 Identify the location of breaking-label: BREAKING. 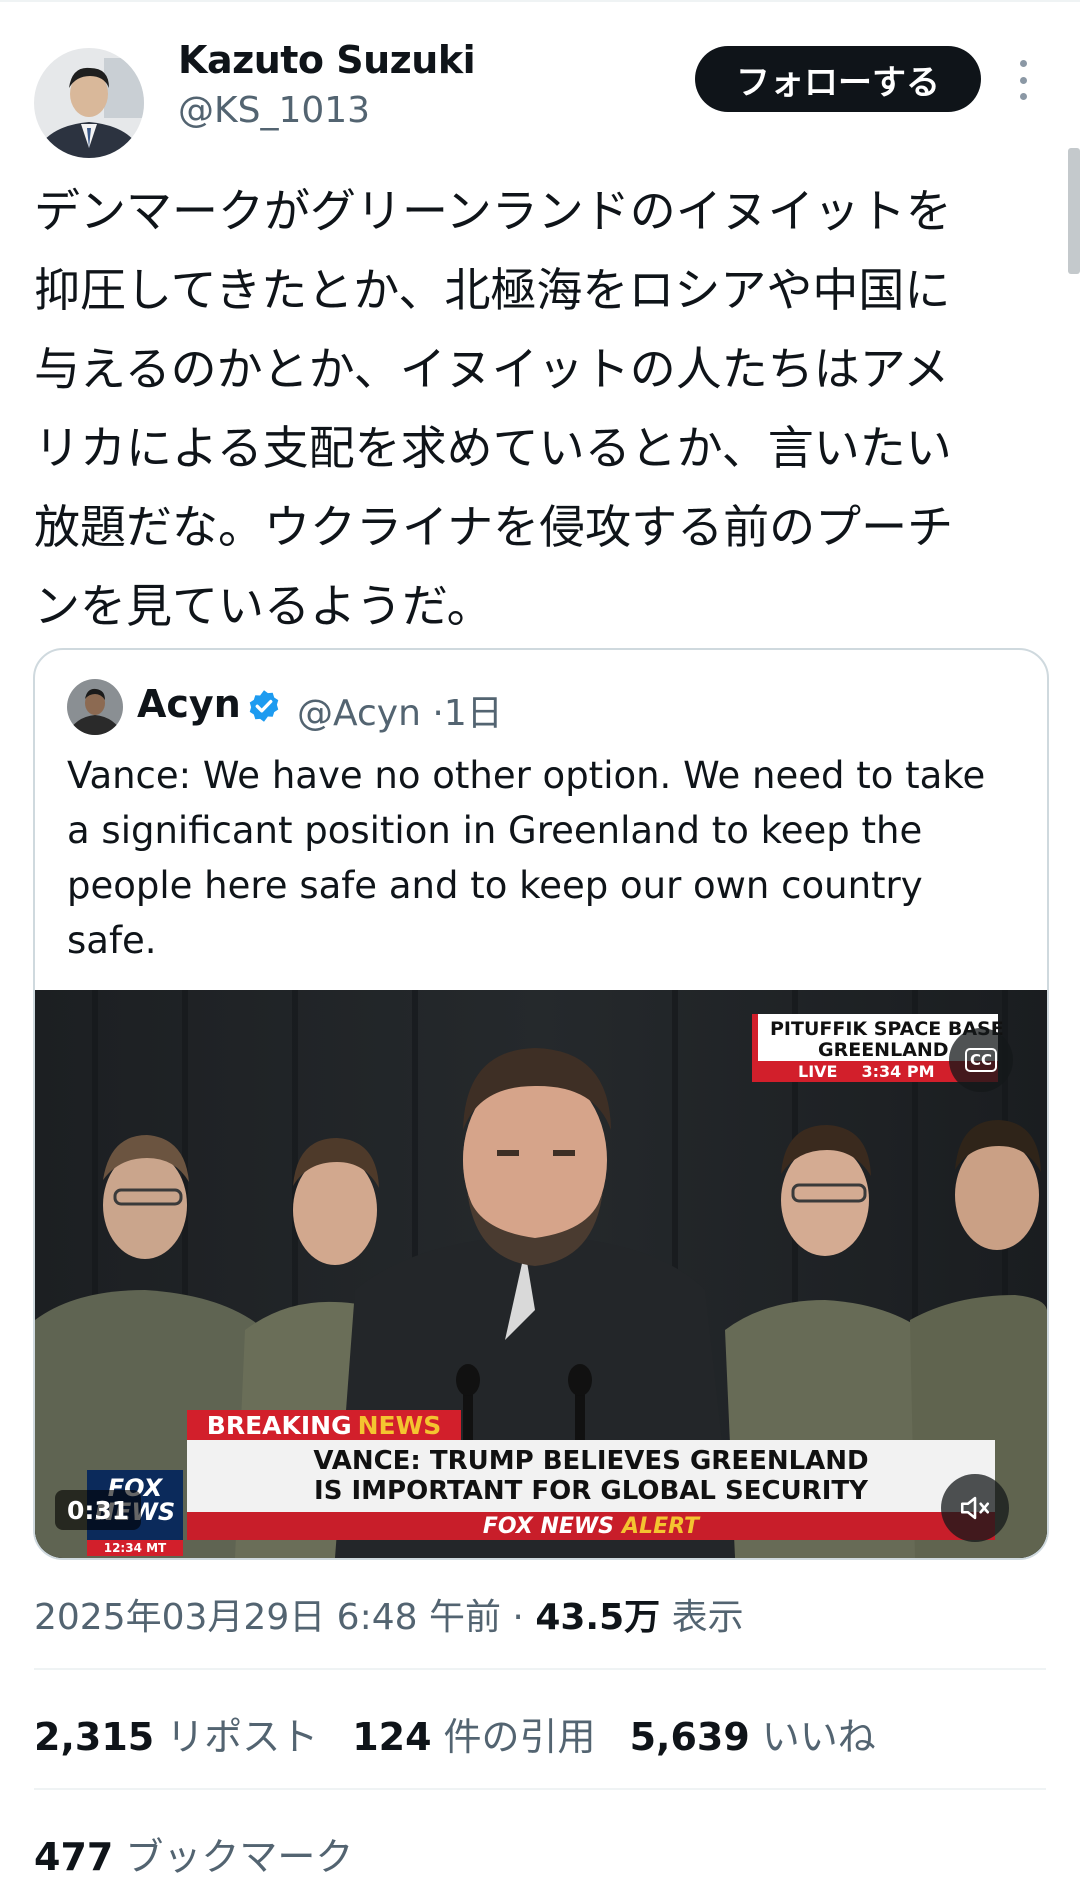
(279, 1425).